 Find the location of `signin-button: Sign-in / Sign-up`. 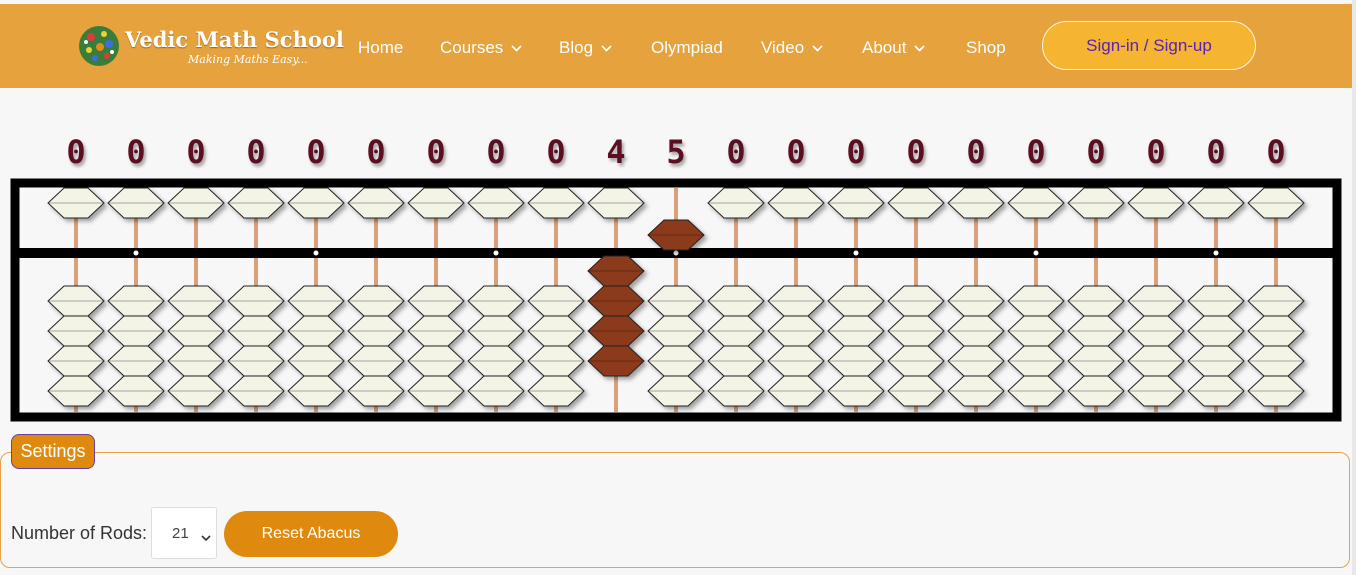

signin-button: Sign-in / Sign-up is located at coordinates (1149, 45).